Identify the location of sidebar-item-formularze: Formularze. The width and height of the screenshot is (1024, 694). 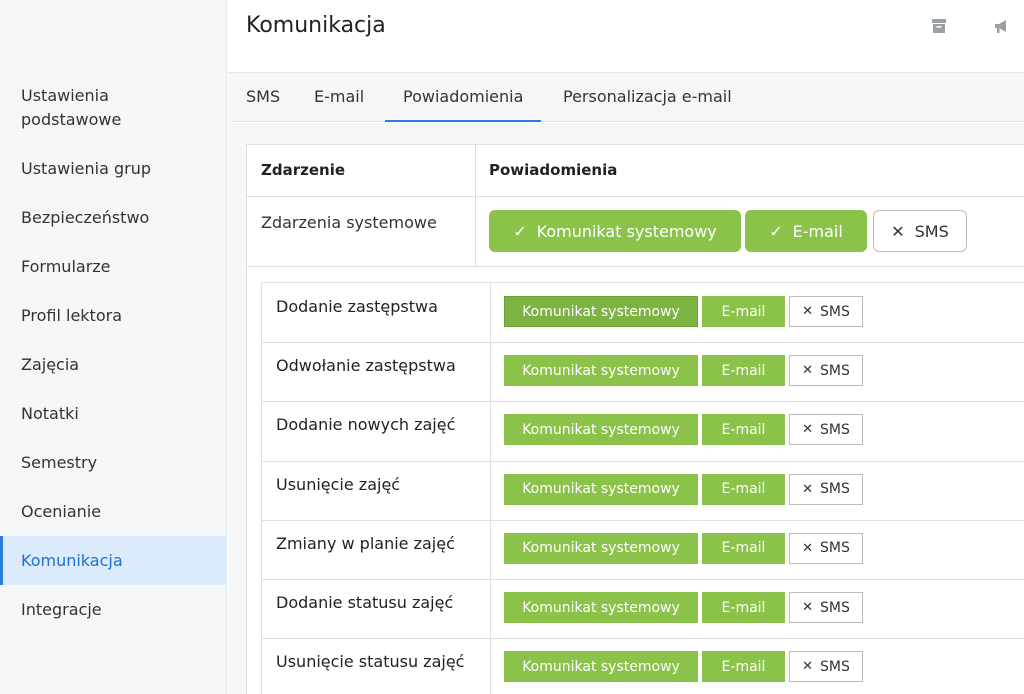
(113, 266).